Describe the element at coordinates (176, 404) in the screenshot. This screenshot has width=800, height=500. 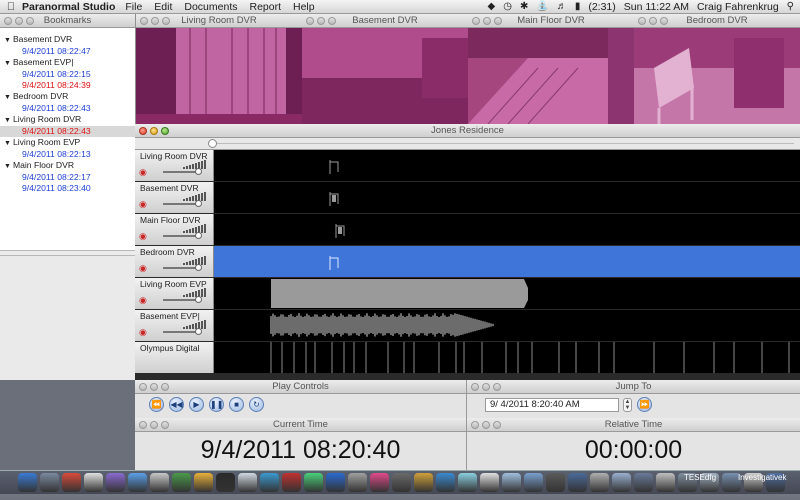
I see `rewind-icon: ◀◀` at that location.